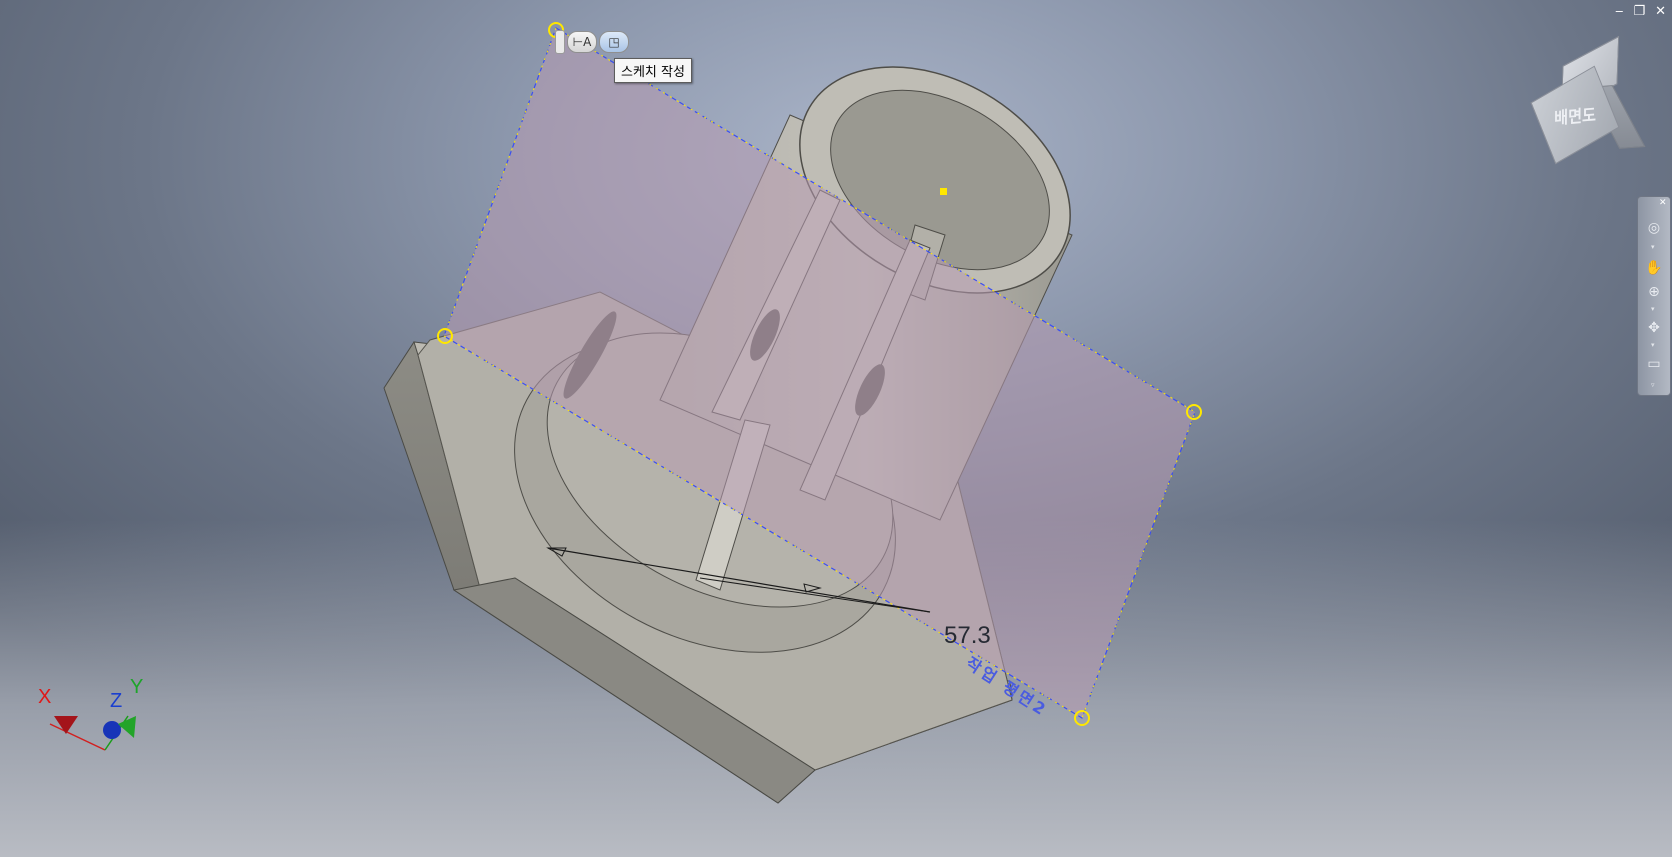 The height and width of the screenshot is (857, 1672). Describe the element at coordinates (137, 687) in the screenshot. I see `y-axis-label: Y` at that location.